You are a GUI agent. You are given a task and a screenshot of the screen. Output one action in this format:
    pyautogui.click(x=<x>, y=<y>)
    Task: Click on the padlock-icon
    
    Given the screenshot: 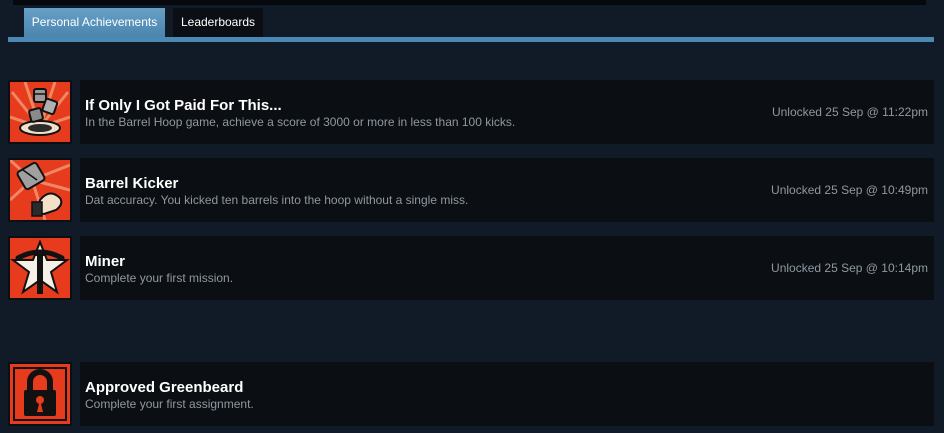 What is the action you would take?
    pyautogui.click(x=40, y=394)
    